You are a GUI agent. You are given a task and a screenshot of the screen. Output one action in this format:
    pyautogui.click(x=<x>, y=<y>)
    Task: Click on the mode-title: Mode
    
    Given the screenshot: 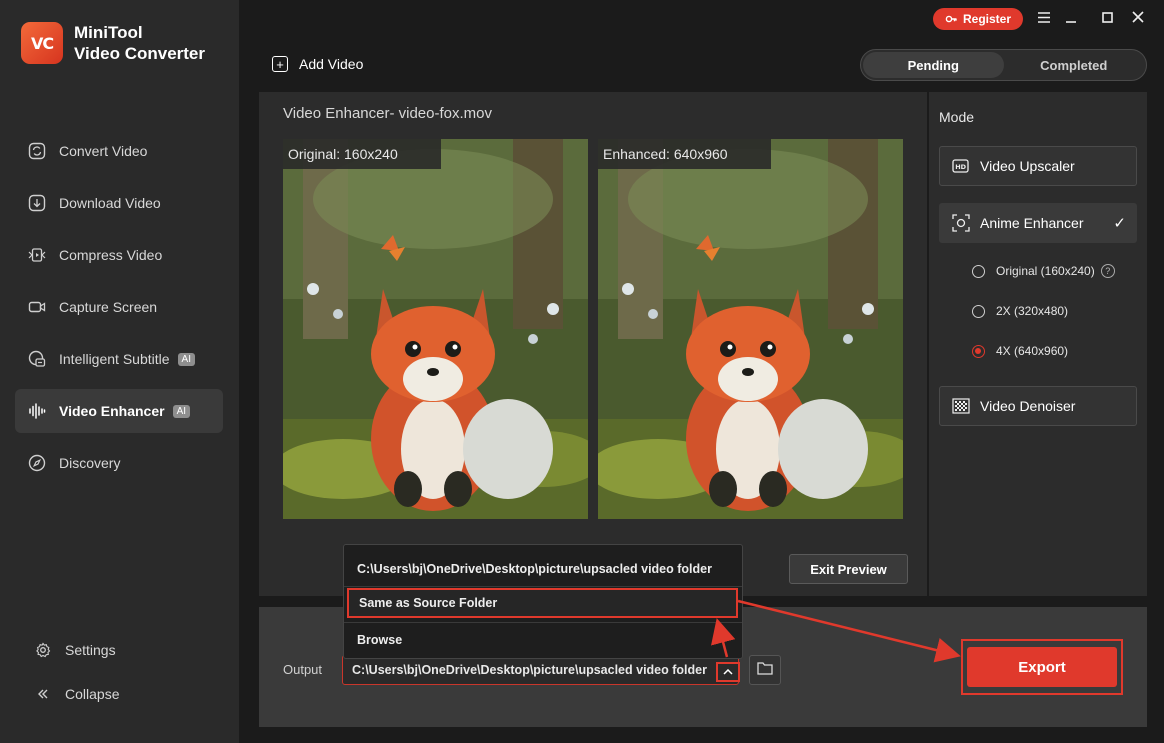 What is the action you would take?
    pyautogui.click(x=957, y=117)
    